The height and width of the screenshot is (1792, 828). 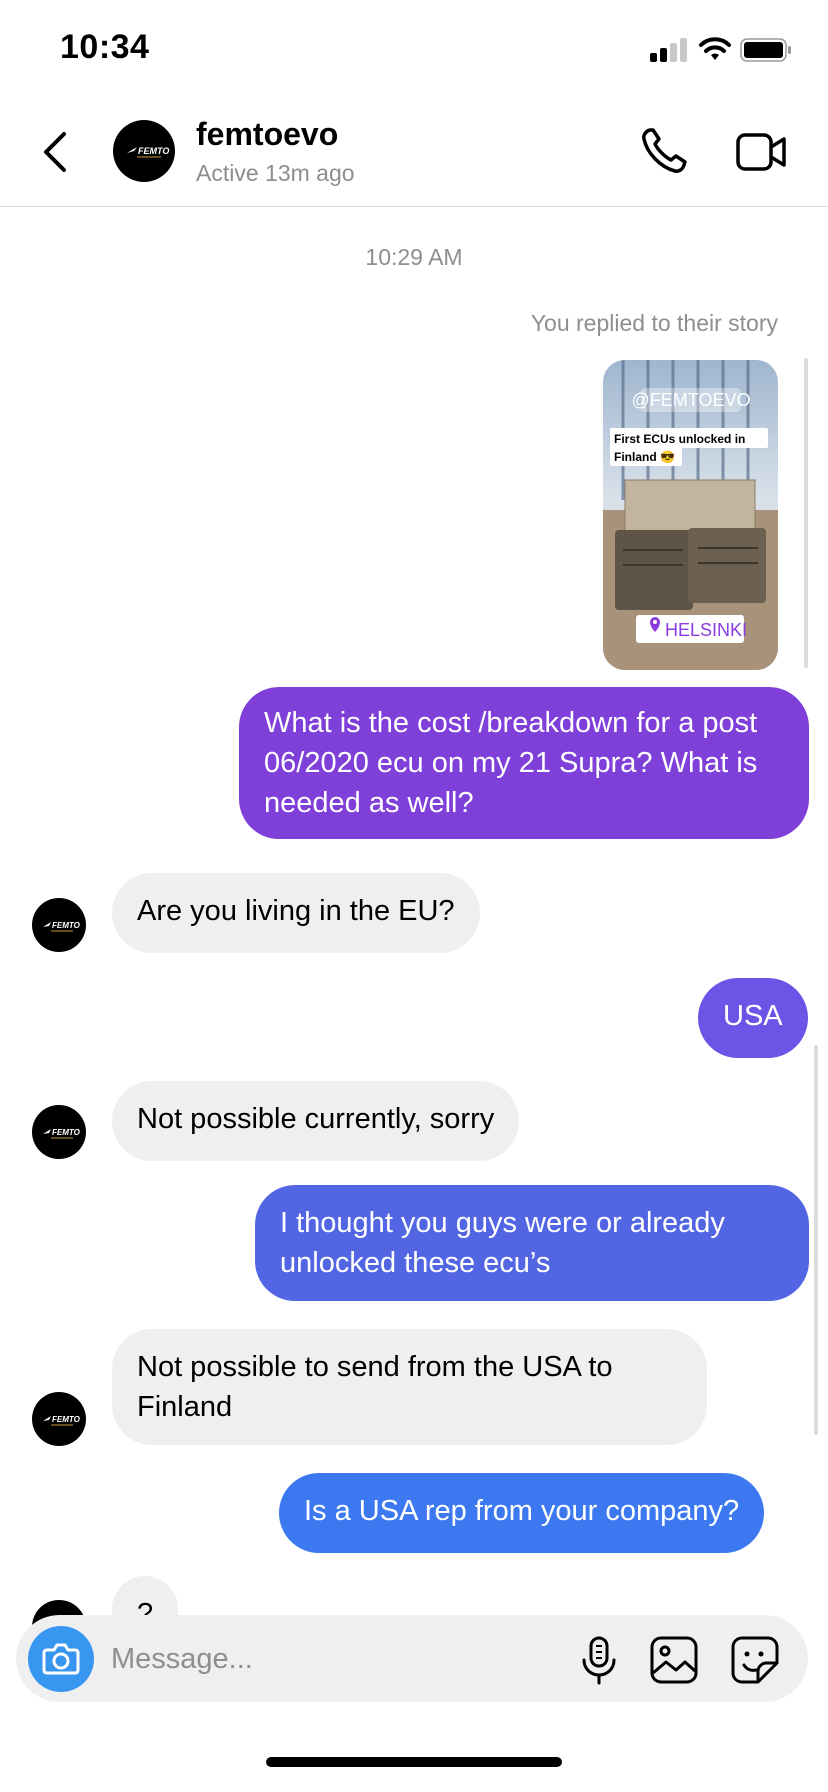 I want to click on contact-avatar: FEMTO, so click(x=144, y=151).